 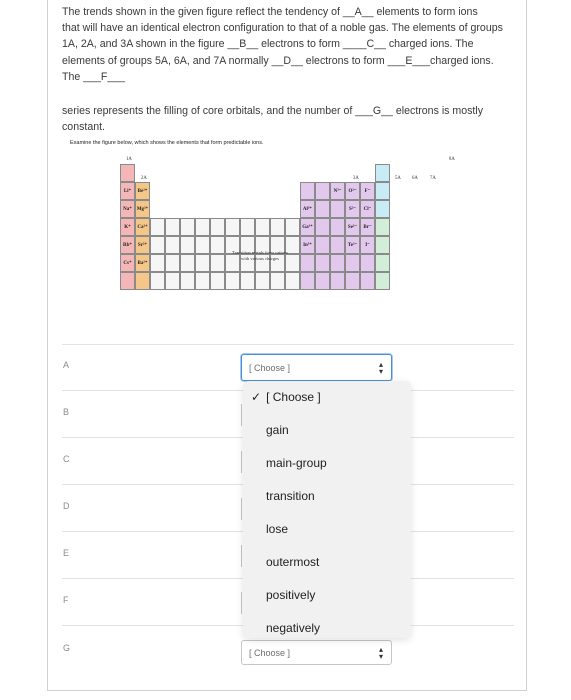 What do you see at coordinates (352, 227) in the screenshot?
I see `ion-cell-se: Se²⁻` at bounding box center [352, 227].